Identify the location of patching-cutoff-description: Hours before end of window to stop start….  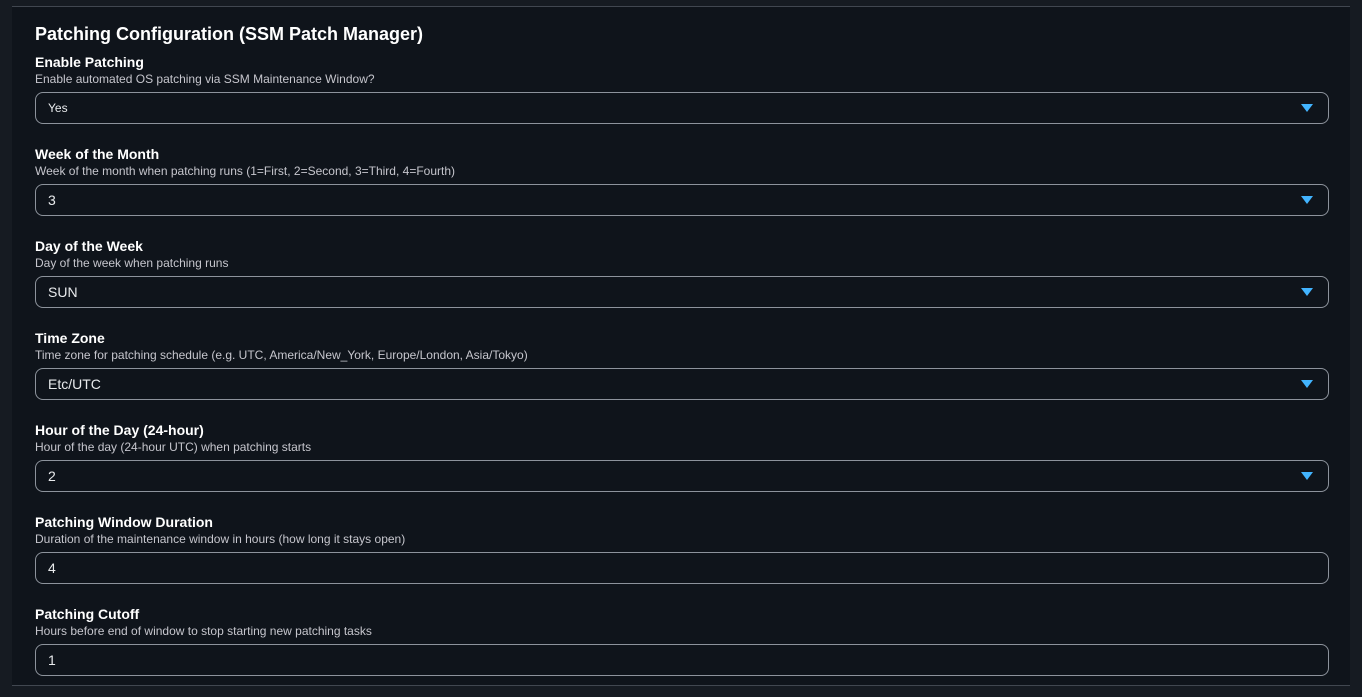
(203, 631).